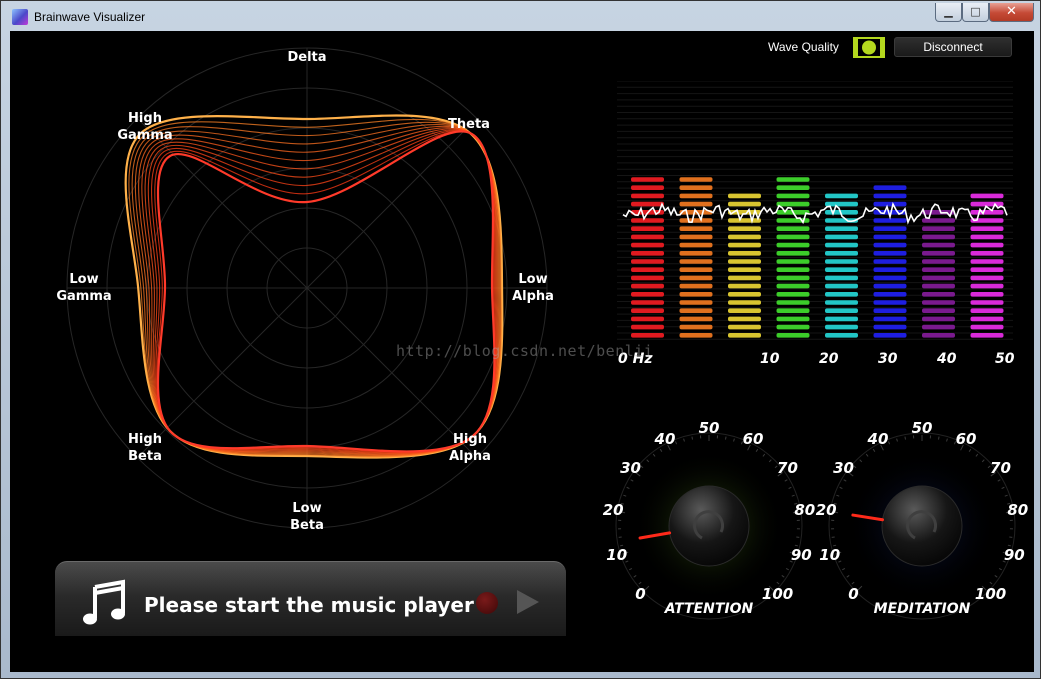 This screenshot has height=679, width=1041. Describe the element at coordinates (709, 609) in the screenshot. I see `attention-title: ATTENTION` at that location.